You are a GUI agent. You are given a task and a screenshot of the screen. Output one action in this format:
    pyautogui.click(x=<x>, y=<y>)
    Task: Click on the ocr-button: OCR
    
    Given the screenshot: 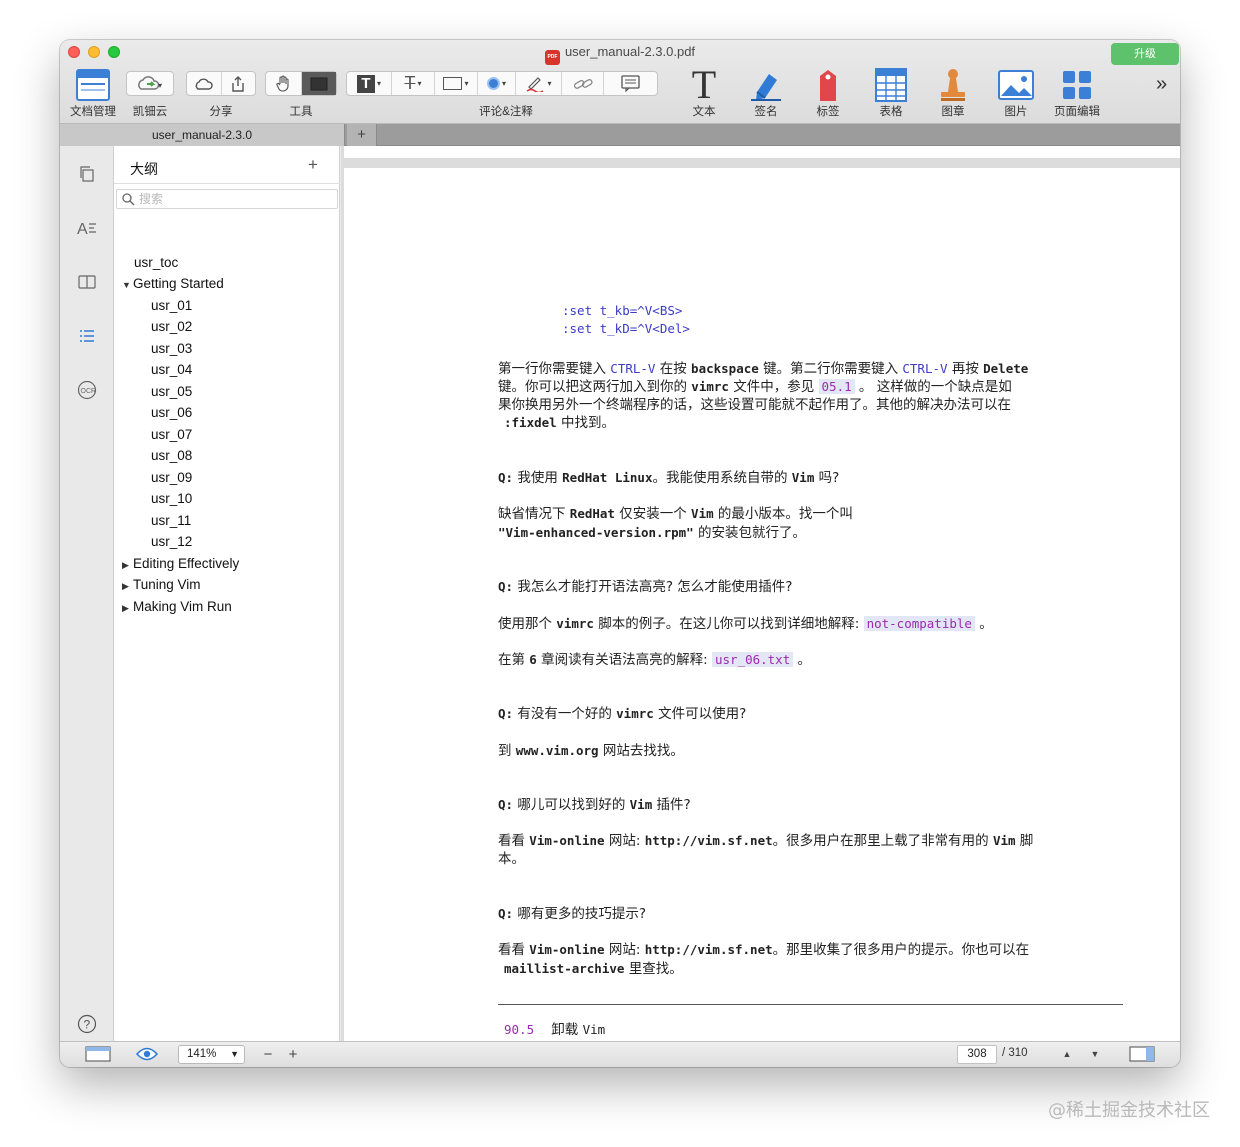 What is the action you would take?
    pyautogui.click(x=87, y=390)
    